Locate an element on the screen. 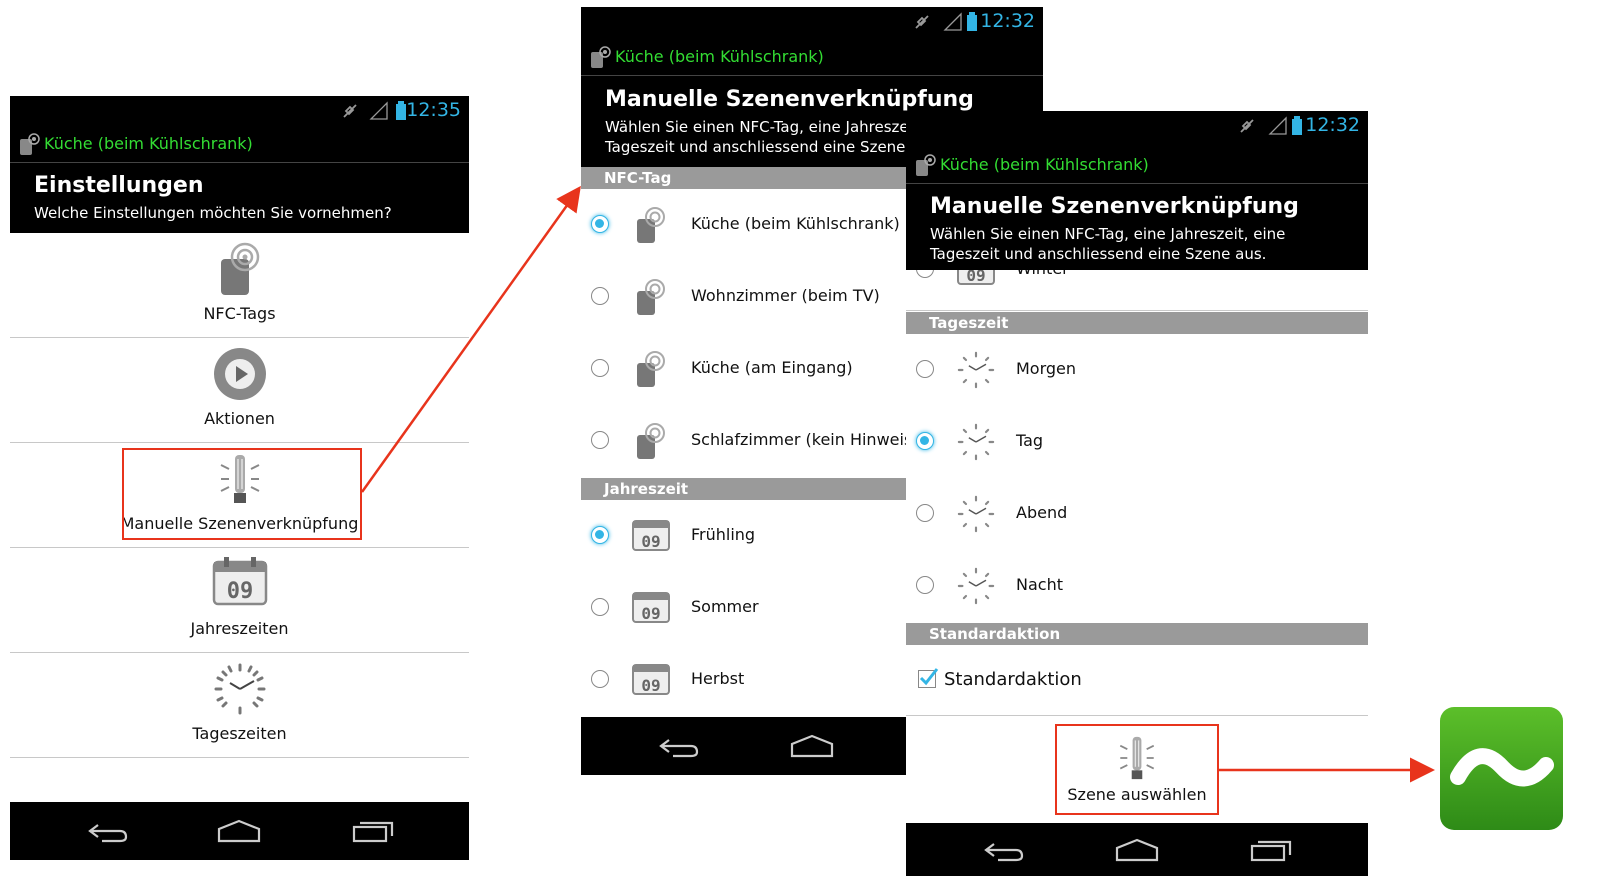  list-item: Abend is located at coordinates (1137, 514).